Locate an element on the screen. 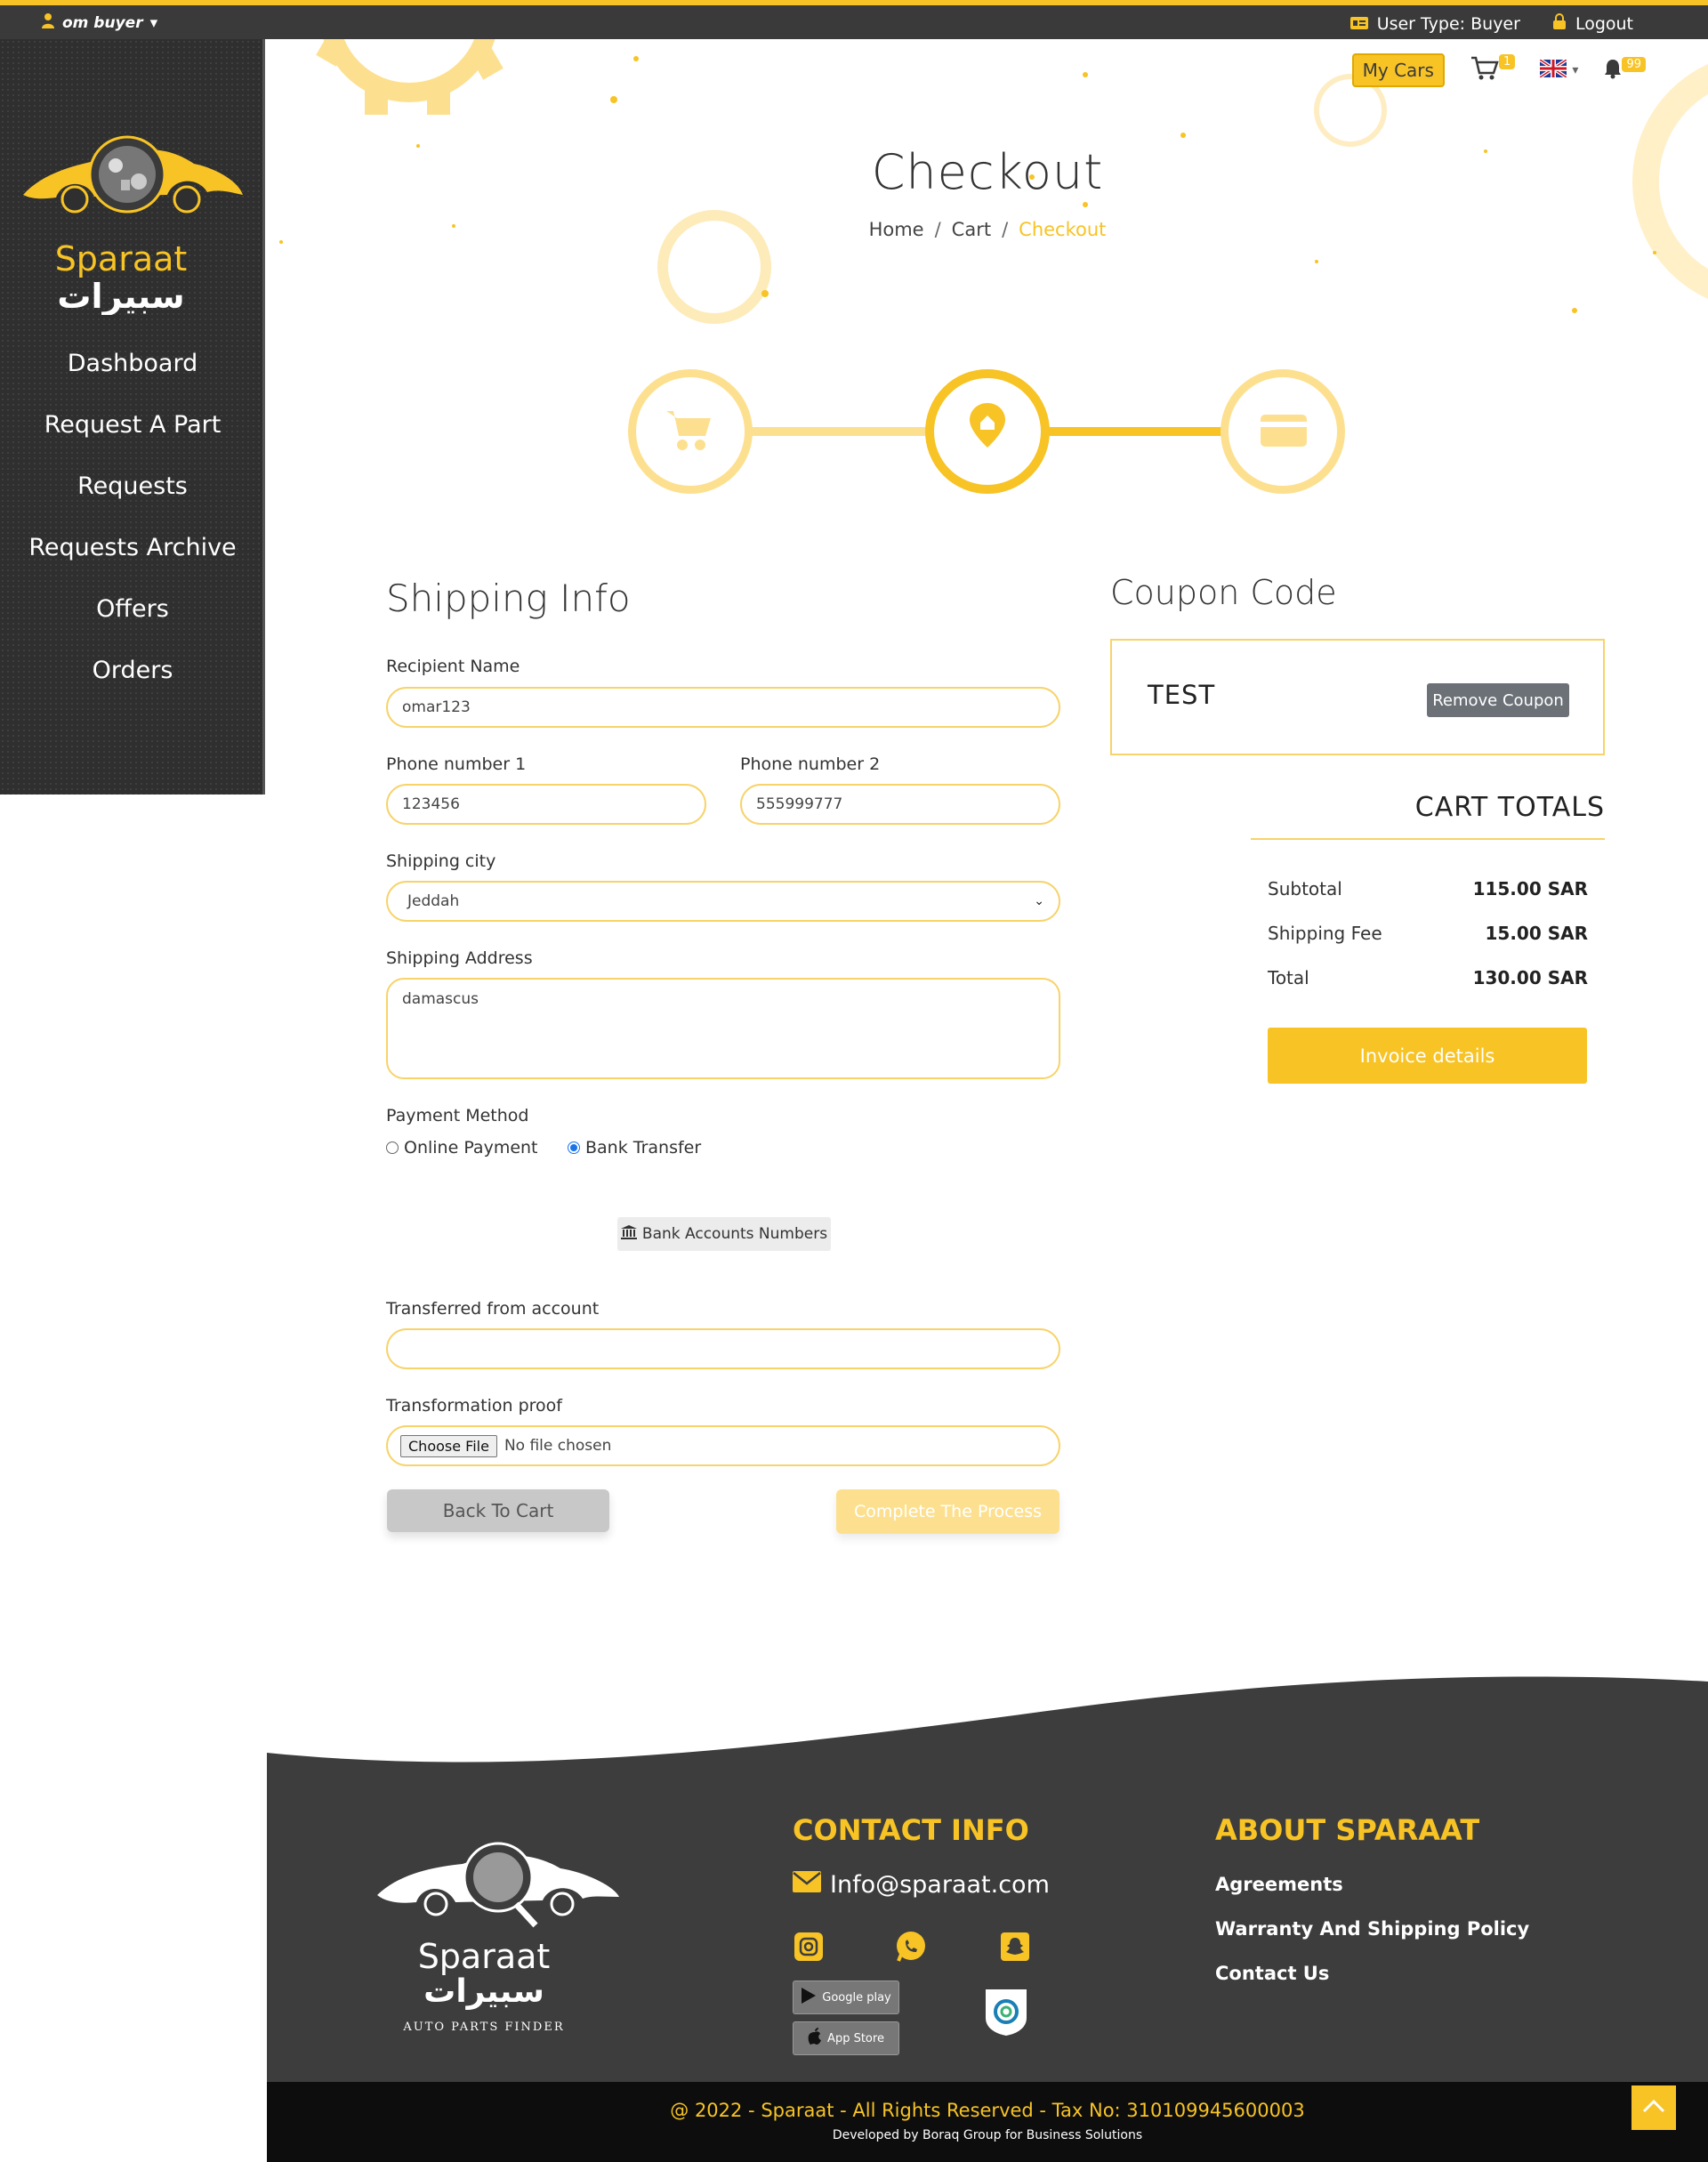  footer-email-link: Info@sparaat.com is located at coordinates (921, 1885).